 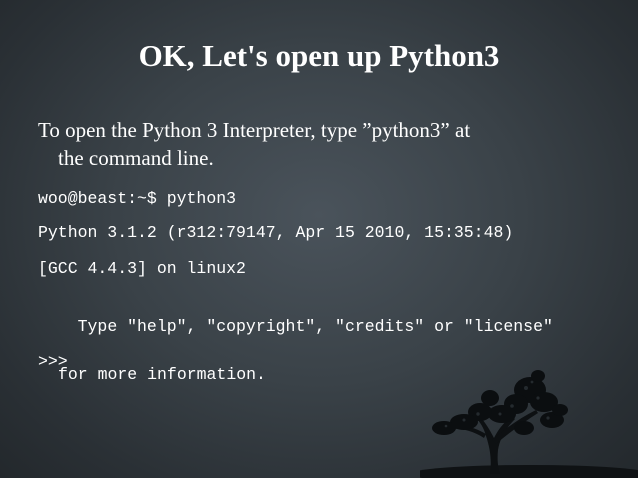 I want to click on tree-silhouette-icon, so click(x=529, y=424).